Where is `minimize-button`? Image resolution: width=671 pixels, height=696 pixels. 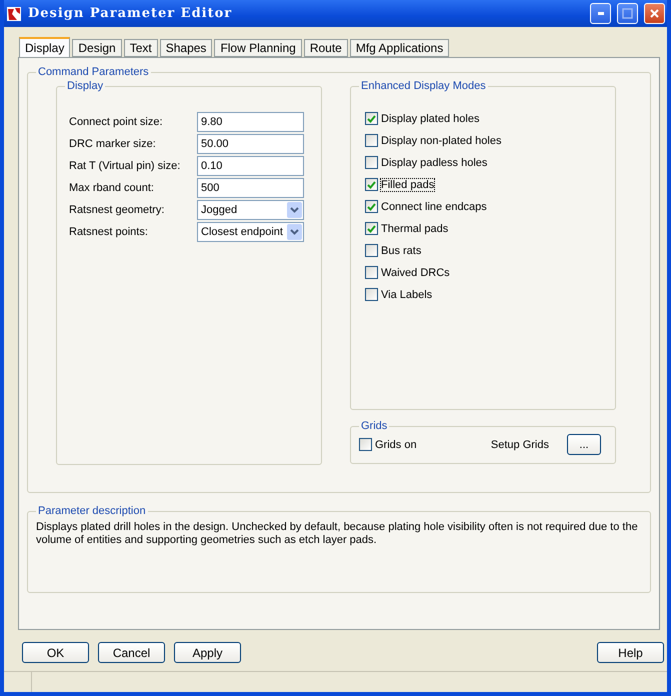
minimize-button is located at coordinates (600, 13).